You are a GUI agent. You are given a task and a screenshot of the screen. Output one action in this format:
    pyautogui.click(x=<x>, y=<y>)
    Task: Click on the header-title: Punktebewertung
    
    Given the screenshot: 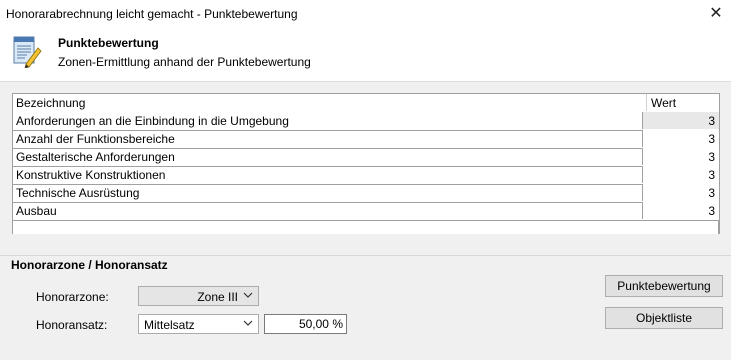 What is the action you would take?
    pyautogui.click(x=108, y=43)
    